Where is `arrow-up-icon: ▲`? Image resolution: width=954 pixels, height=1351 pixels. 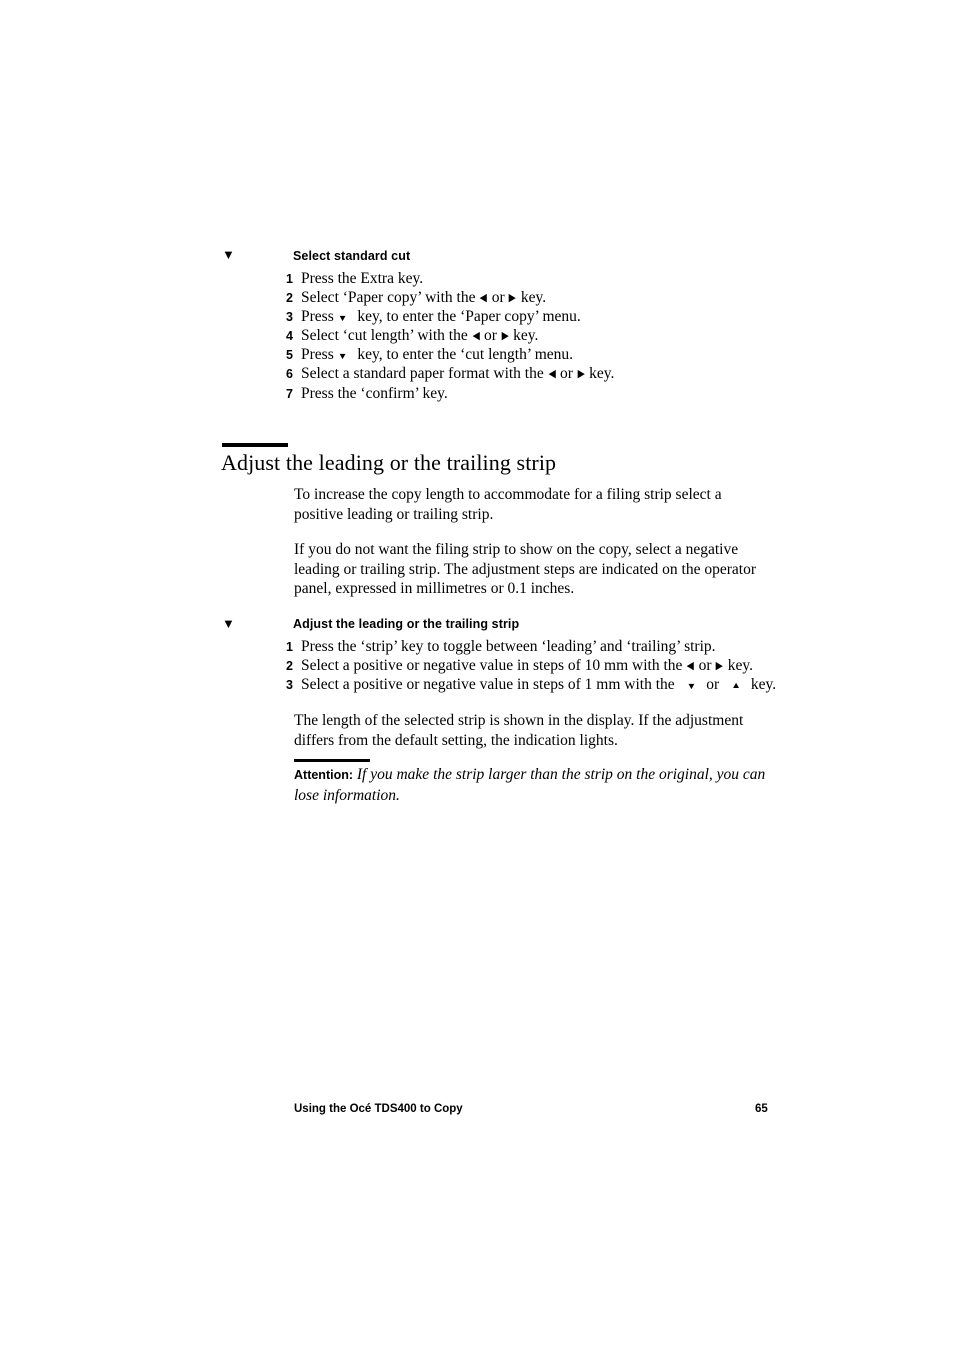
arrow-up-icon: ▲ is located at coordinates (736, 685).